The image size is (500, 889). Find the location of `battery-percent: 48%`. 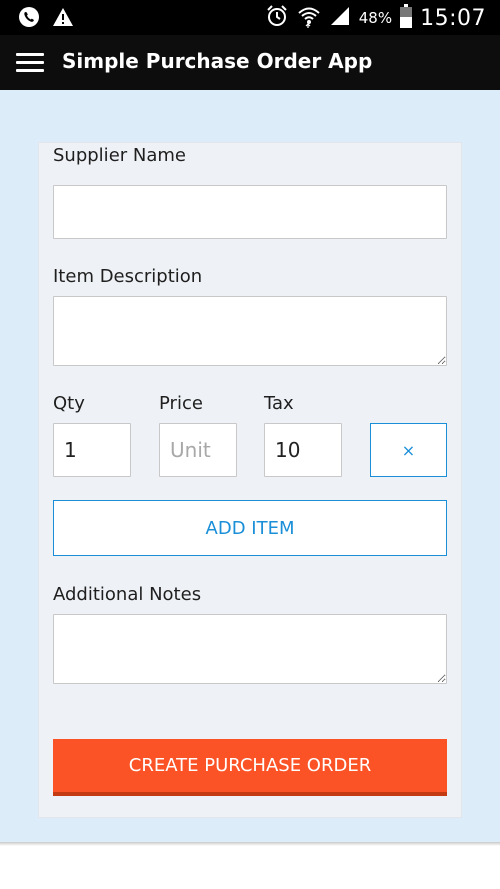

battery-percent: 48% is located at coordinates (375, 18).